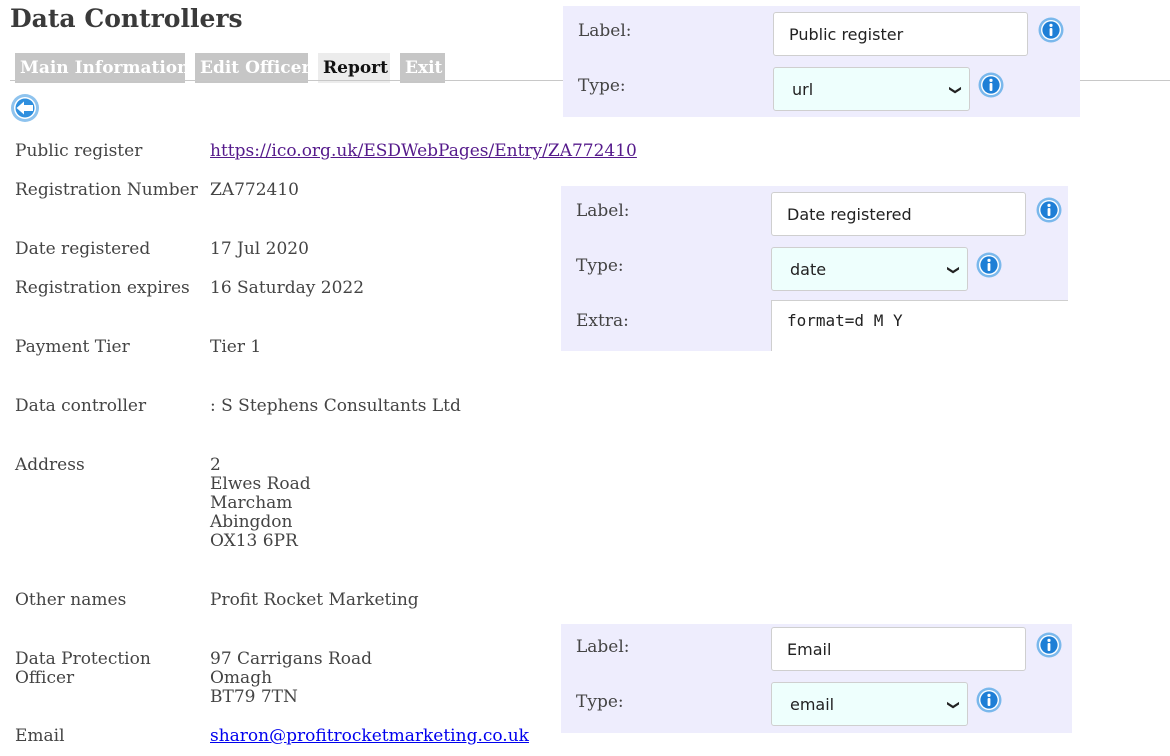 The image size is (1170, 756). What do you see at coordinates (102, 288) in the screenshot?
I see `registration-expires-label: Registration expires` at bounding box center [102, 288].